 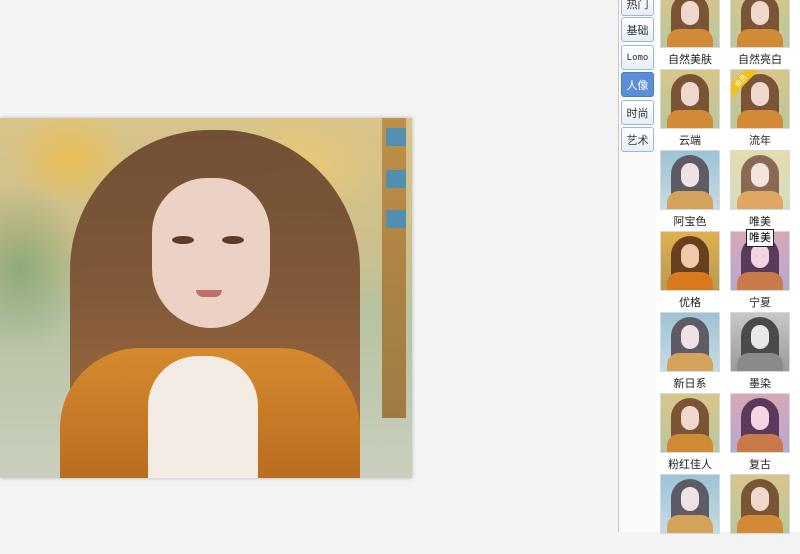 I want to click on filter-item: 粉红佳人, so click(x=690, y=433).